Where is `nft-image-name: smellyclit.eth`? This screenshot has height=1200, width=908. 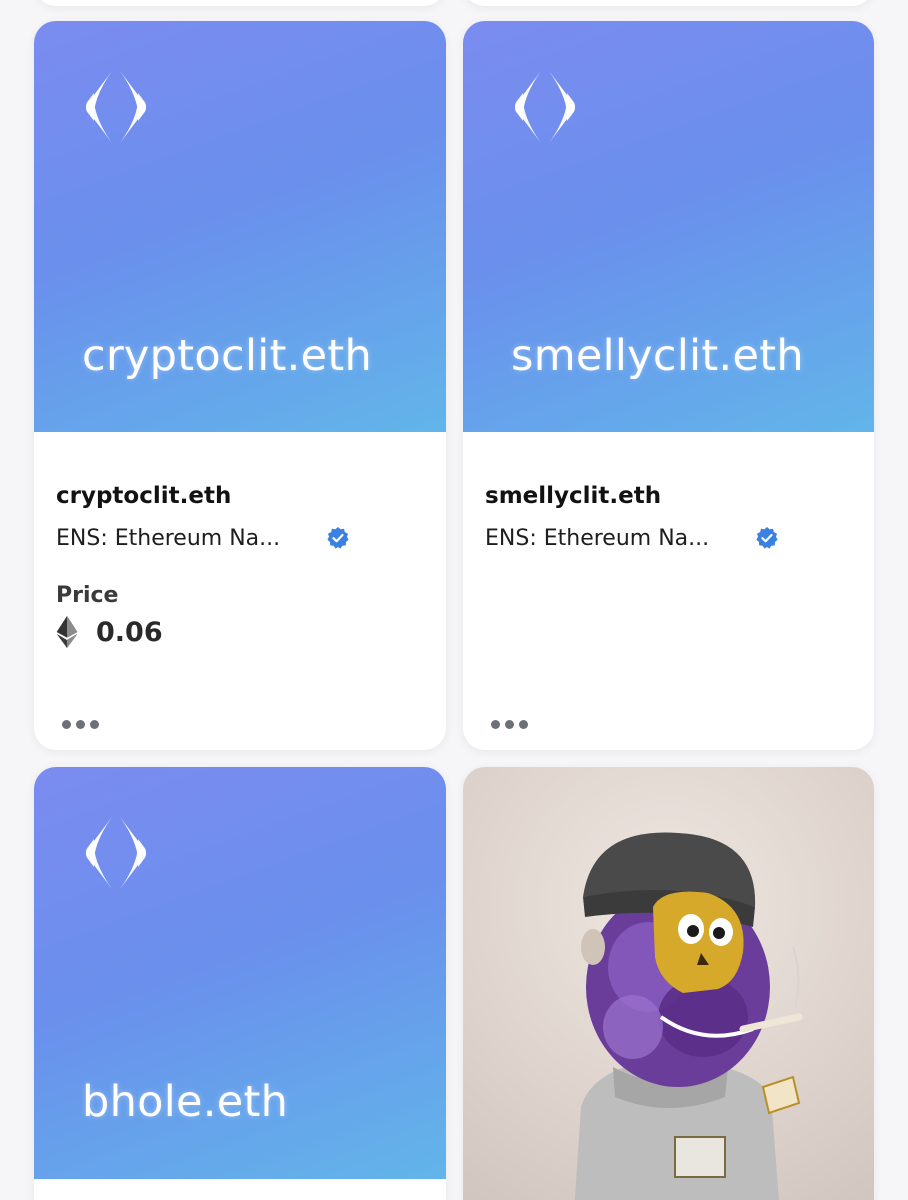 nft-image-name: smellyclit.eth is located at coordinates (657, 356).